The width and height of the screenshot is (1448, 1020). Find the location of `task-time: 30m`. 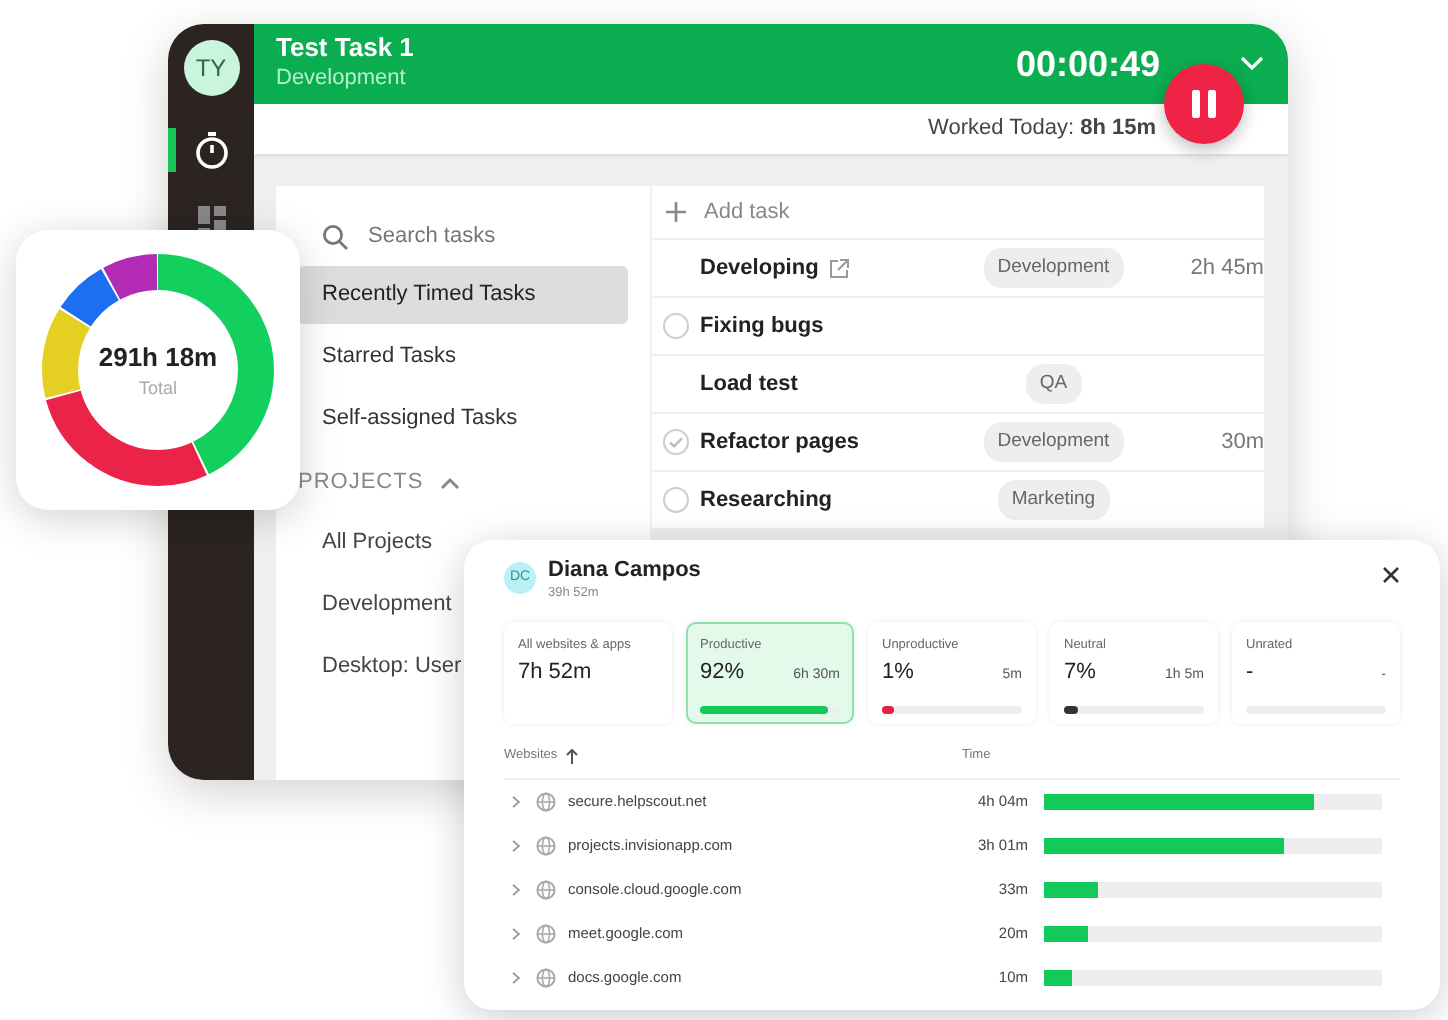

task-time: 30m is located at coordinates (1241, 442).